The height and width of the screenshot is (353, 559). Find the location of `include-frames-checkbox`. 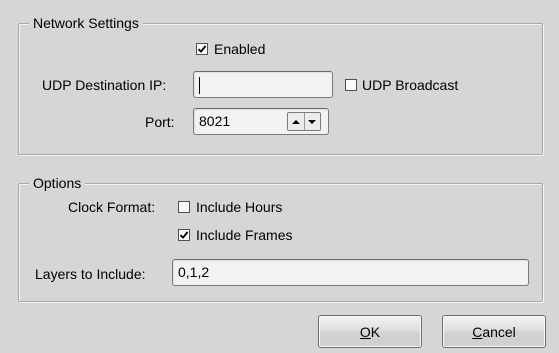

include-frames-checkbox is located at coordinates (184, 235).